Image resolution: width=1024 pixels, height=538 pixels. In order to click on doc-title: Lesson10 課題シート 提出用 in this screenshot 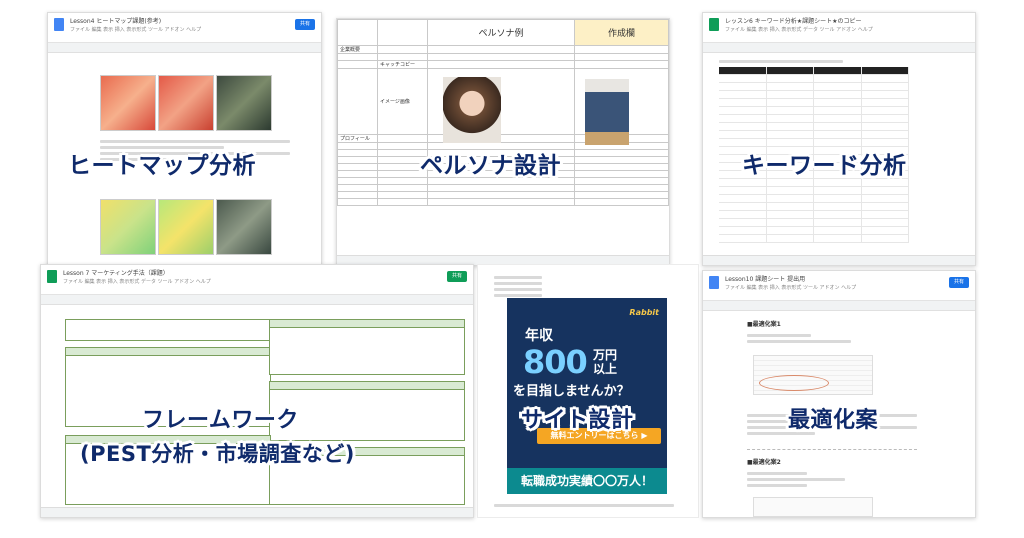, I will do `click(765, 279)`.